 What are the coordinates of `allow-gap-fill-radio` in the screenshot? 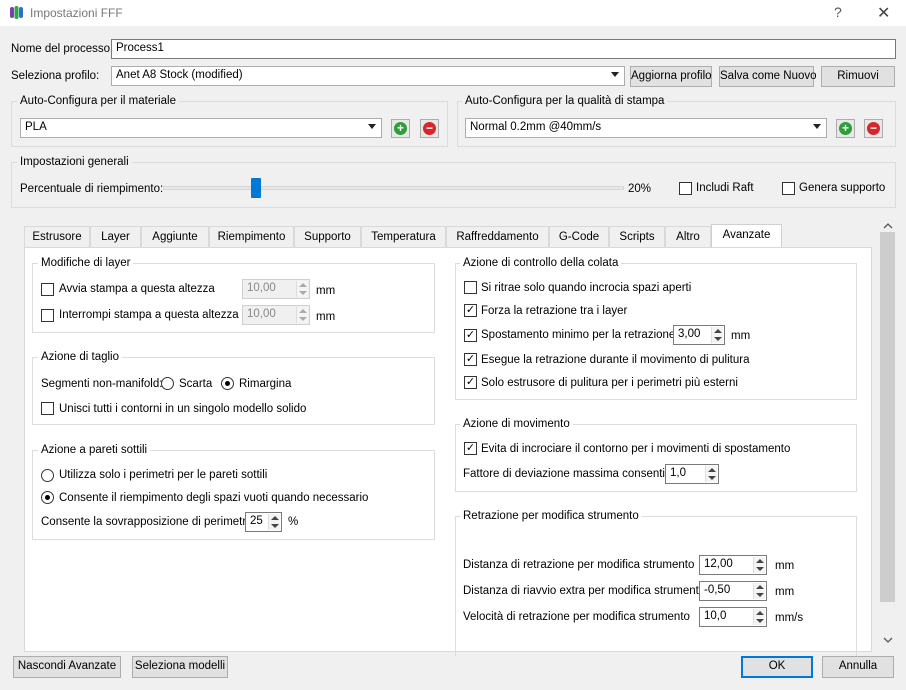 It's located at (47, 497).